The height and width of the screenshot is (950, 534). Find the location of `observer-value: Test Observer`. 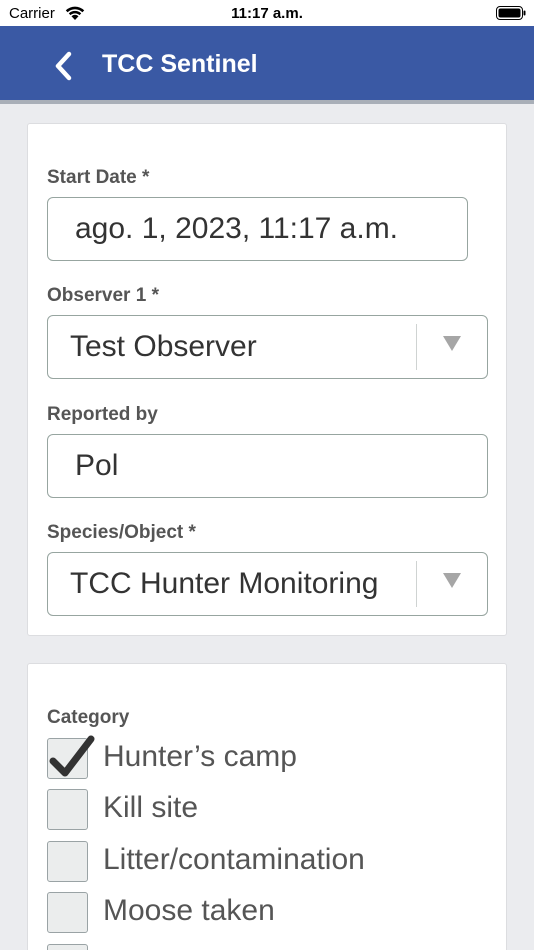

observer-value: Test Observer is located at coordinates (163, 346).